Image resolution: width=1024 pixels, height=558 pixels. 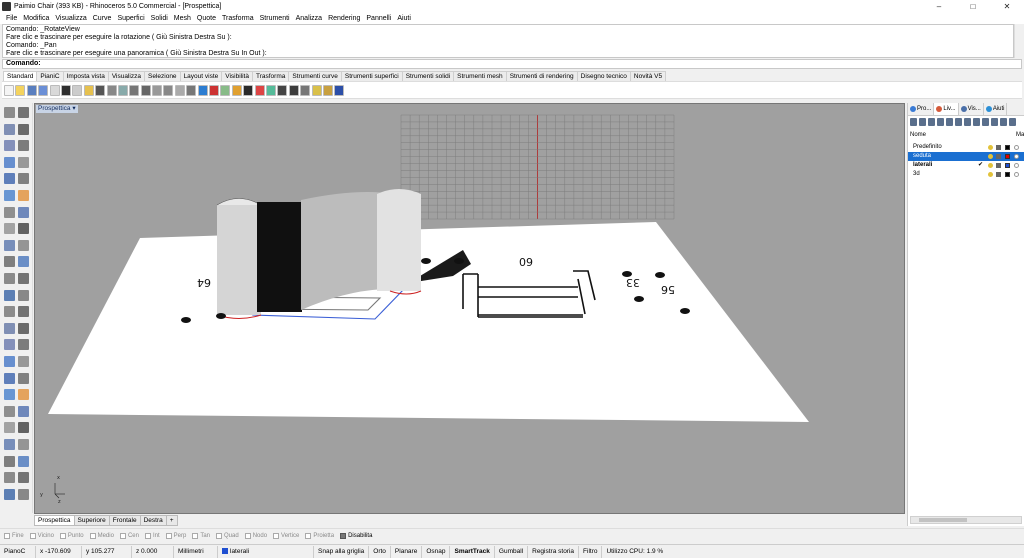 I want to click on close-button: ✕, so click(x=1007, y=6).